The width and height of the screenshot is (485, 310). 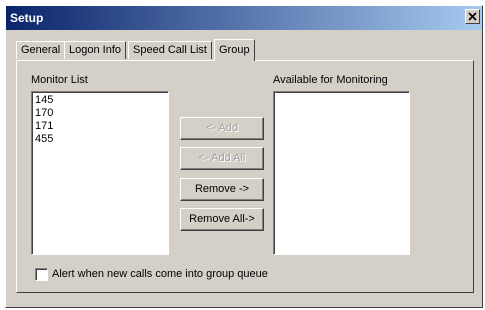 What do you see at coordinates (41, 274) in the screenshot?
I see `alert-checkbox` at bounding box center [41, 274].